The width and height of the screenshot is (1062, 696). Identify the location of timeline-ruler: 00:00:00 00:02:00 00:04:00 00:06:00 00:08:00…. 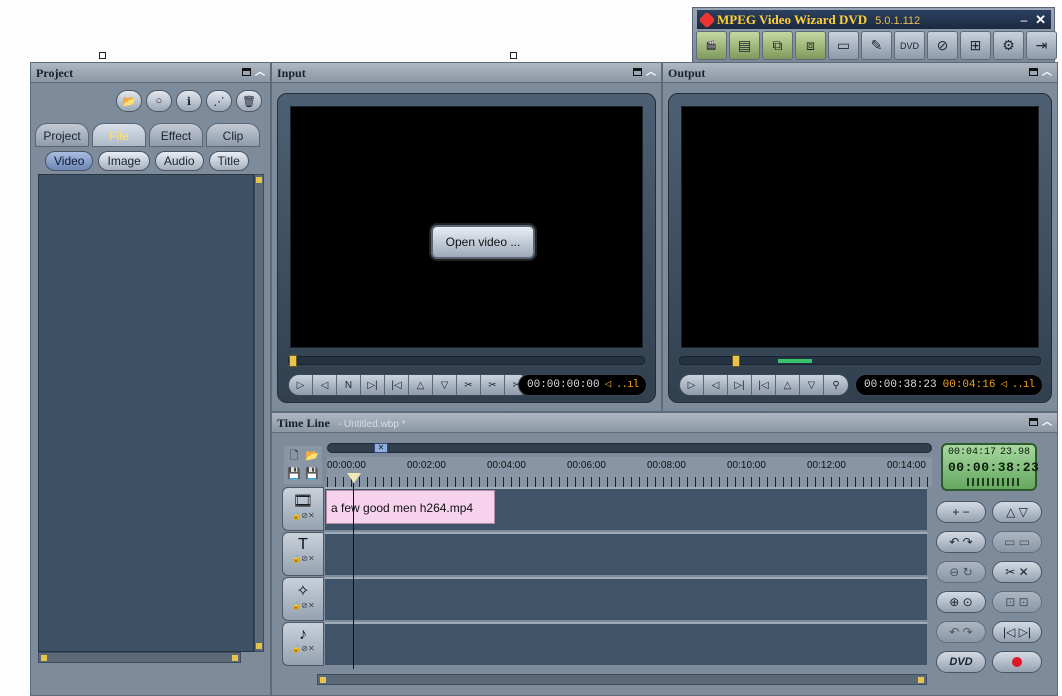
(629, 472).